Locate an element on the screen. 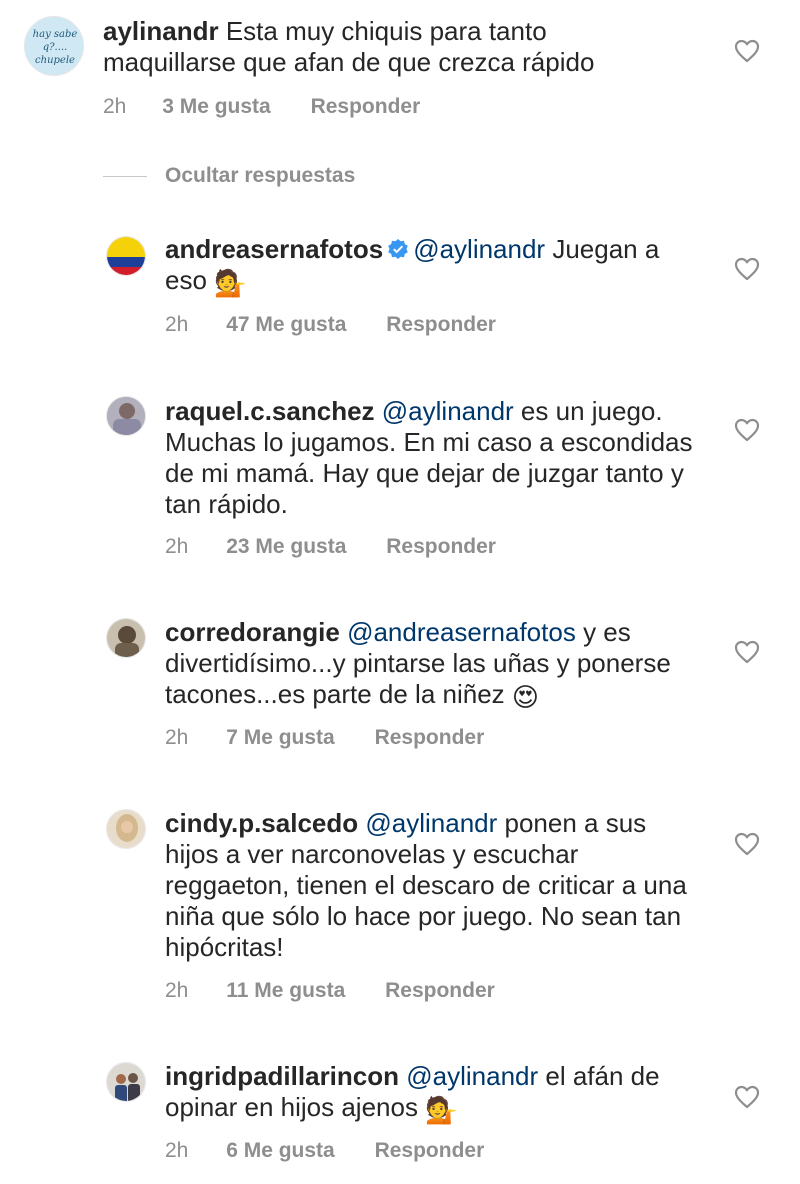  reply-likes: 11 Me gusta is located at coordinates (285, 991).